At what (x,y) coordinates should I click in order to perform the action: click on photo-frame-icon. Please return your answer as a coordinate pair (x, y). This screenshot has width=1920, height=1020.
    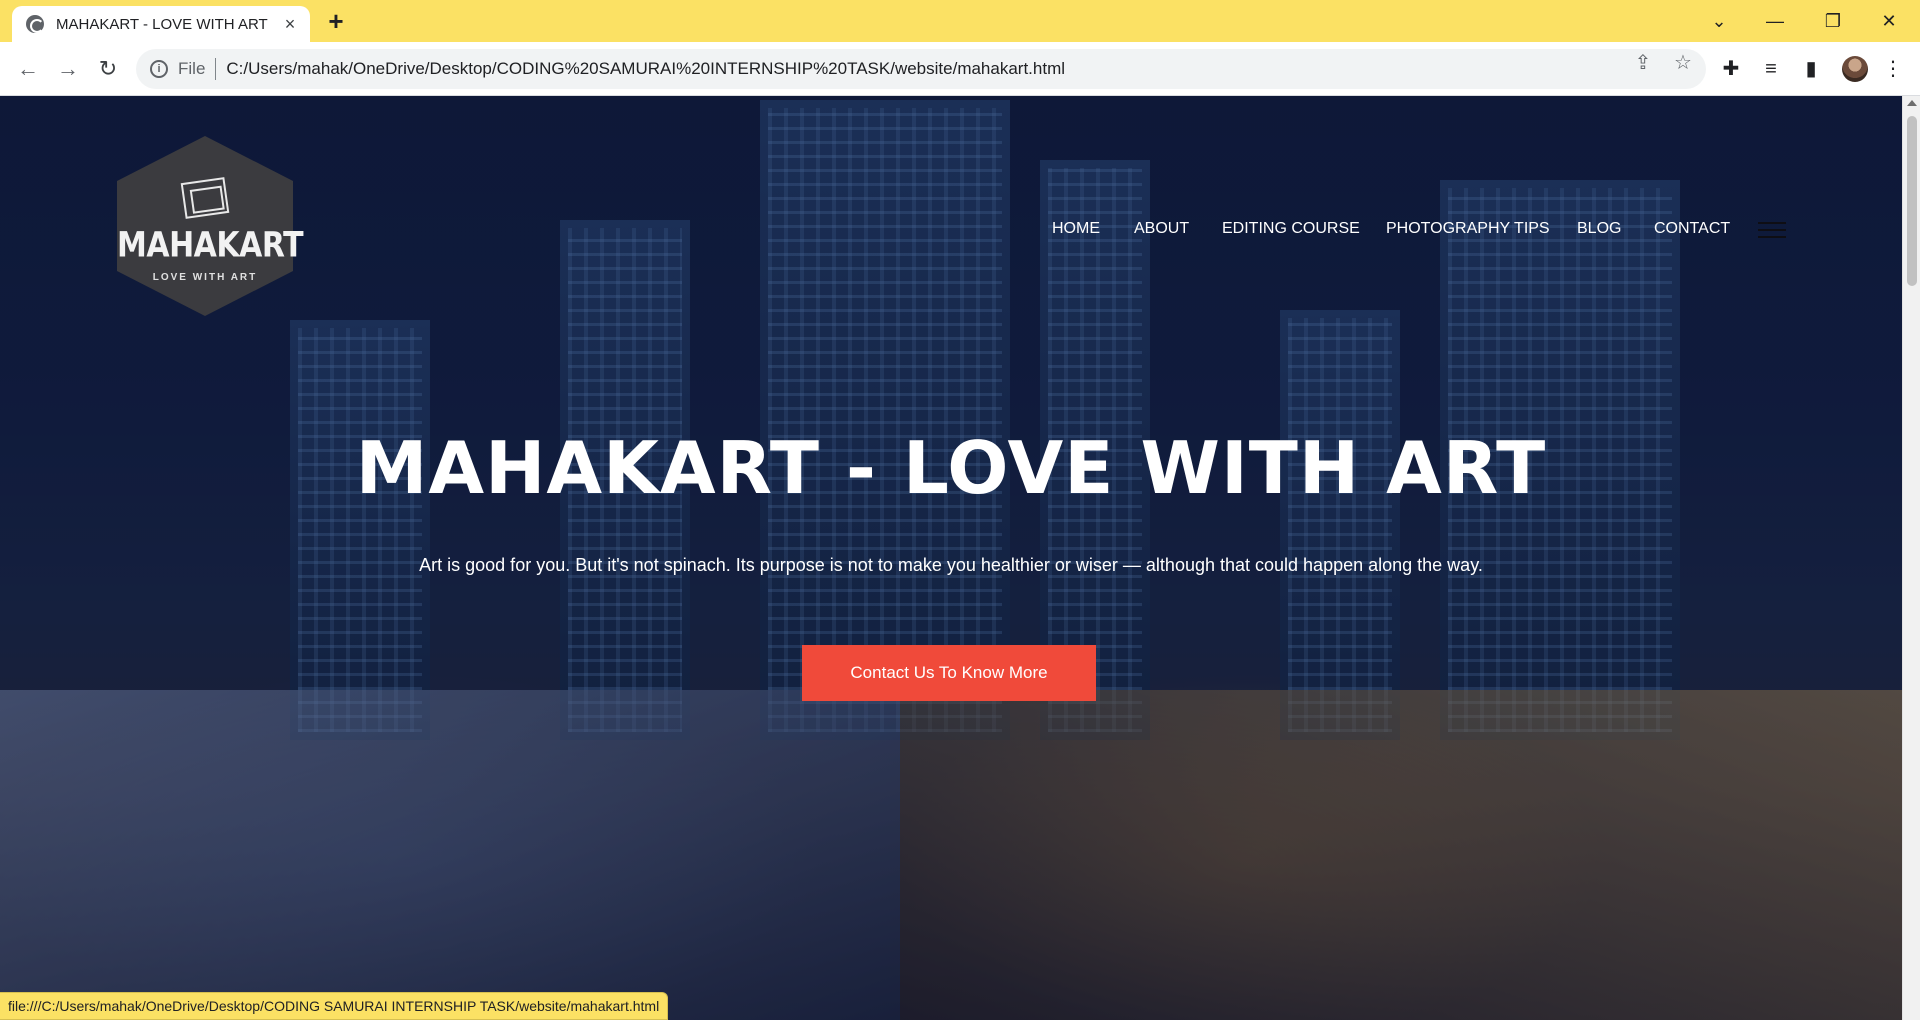
    Looking at the image, I should click on (205, 198).